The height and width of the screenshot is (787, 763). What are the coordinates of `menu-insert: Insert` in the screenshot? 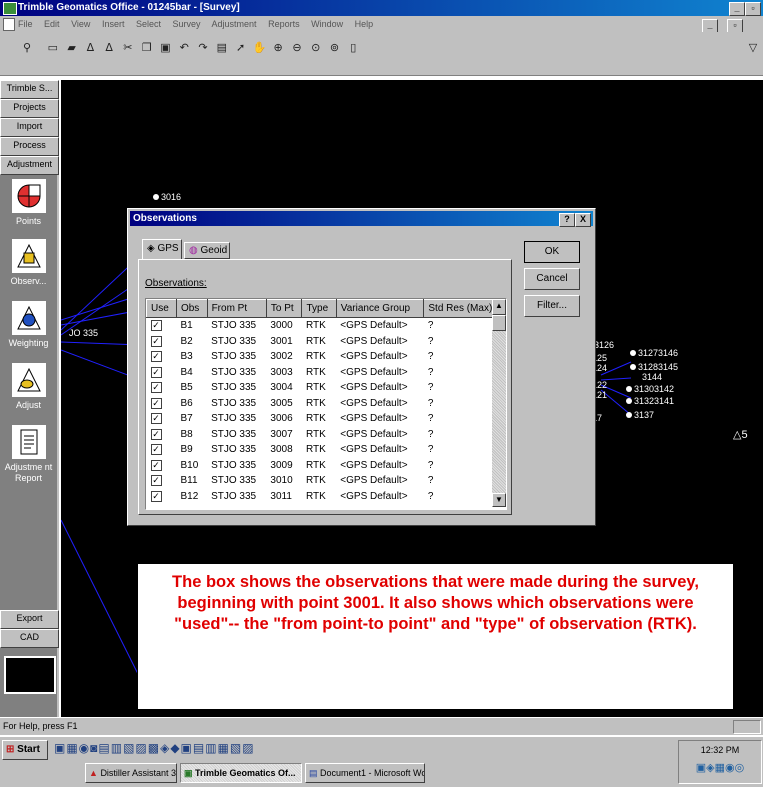 It's located at (113, 24).